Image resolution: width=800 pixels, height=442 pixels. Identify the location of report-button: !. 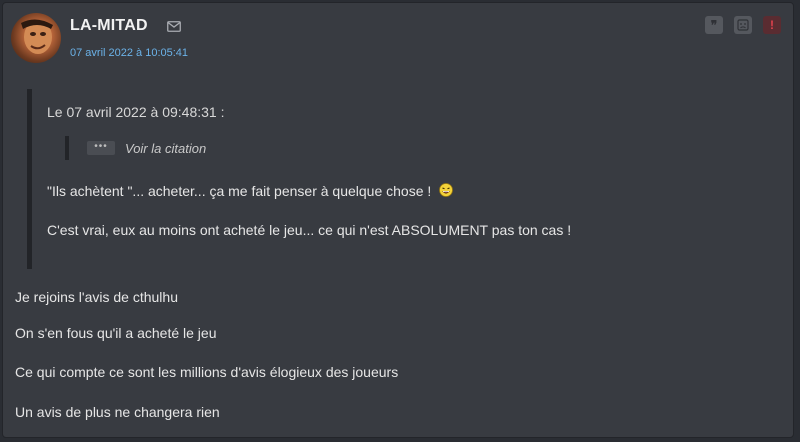
(772, 25).